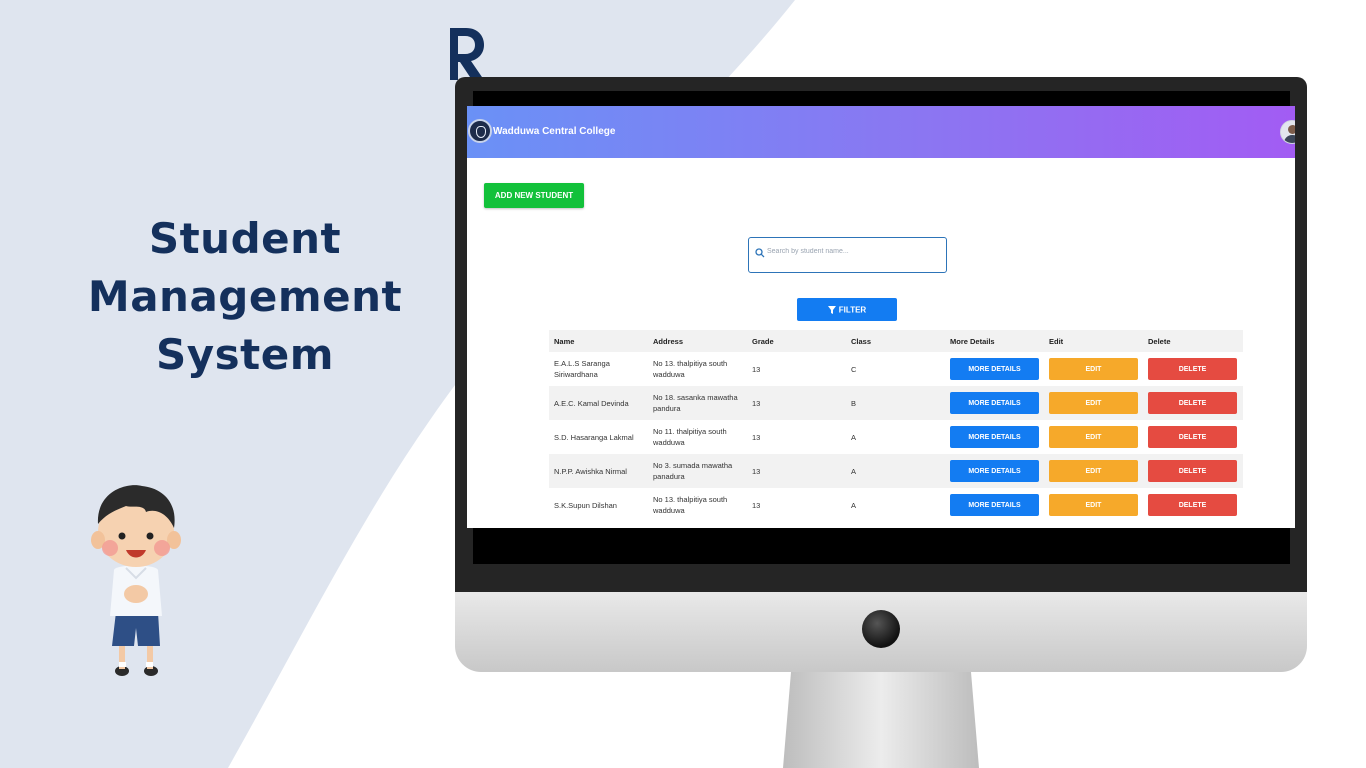 The height and width of the screenshot is (768, 1366). I want to click on headline: Student Management System, so click(245, 297).